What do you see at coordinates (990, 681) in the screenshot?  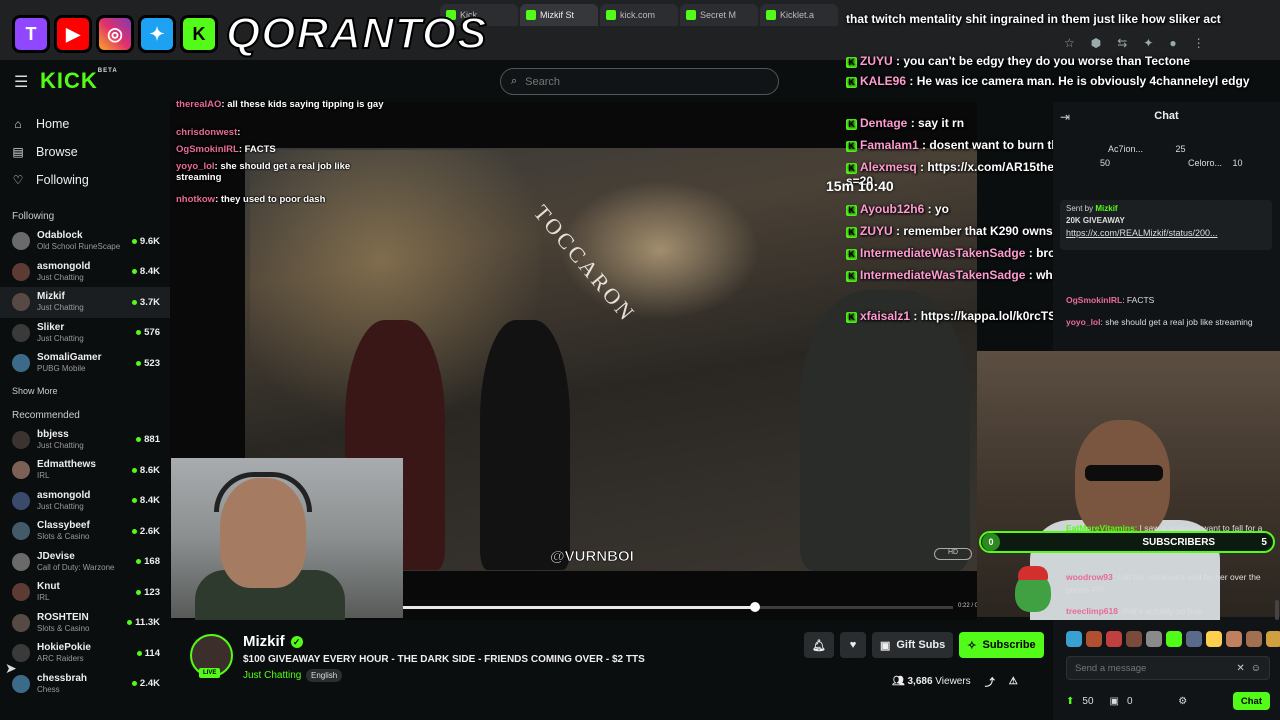 I see `share-icon: ⤴` at bounding box center [990, 681].